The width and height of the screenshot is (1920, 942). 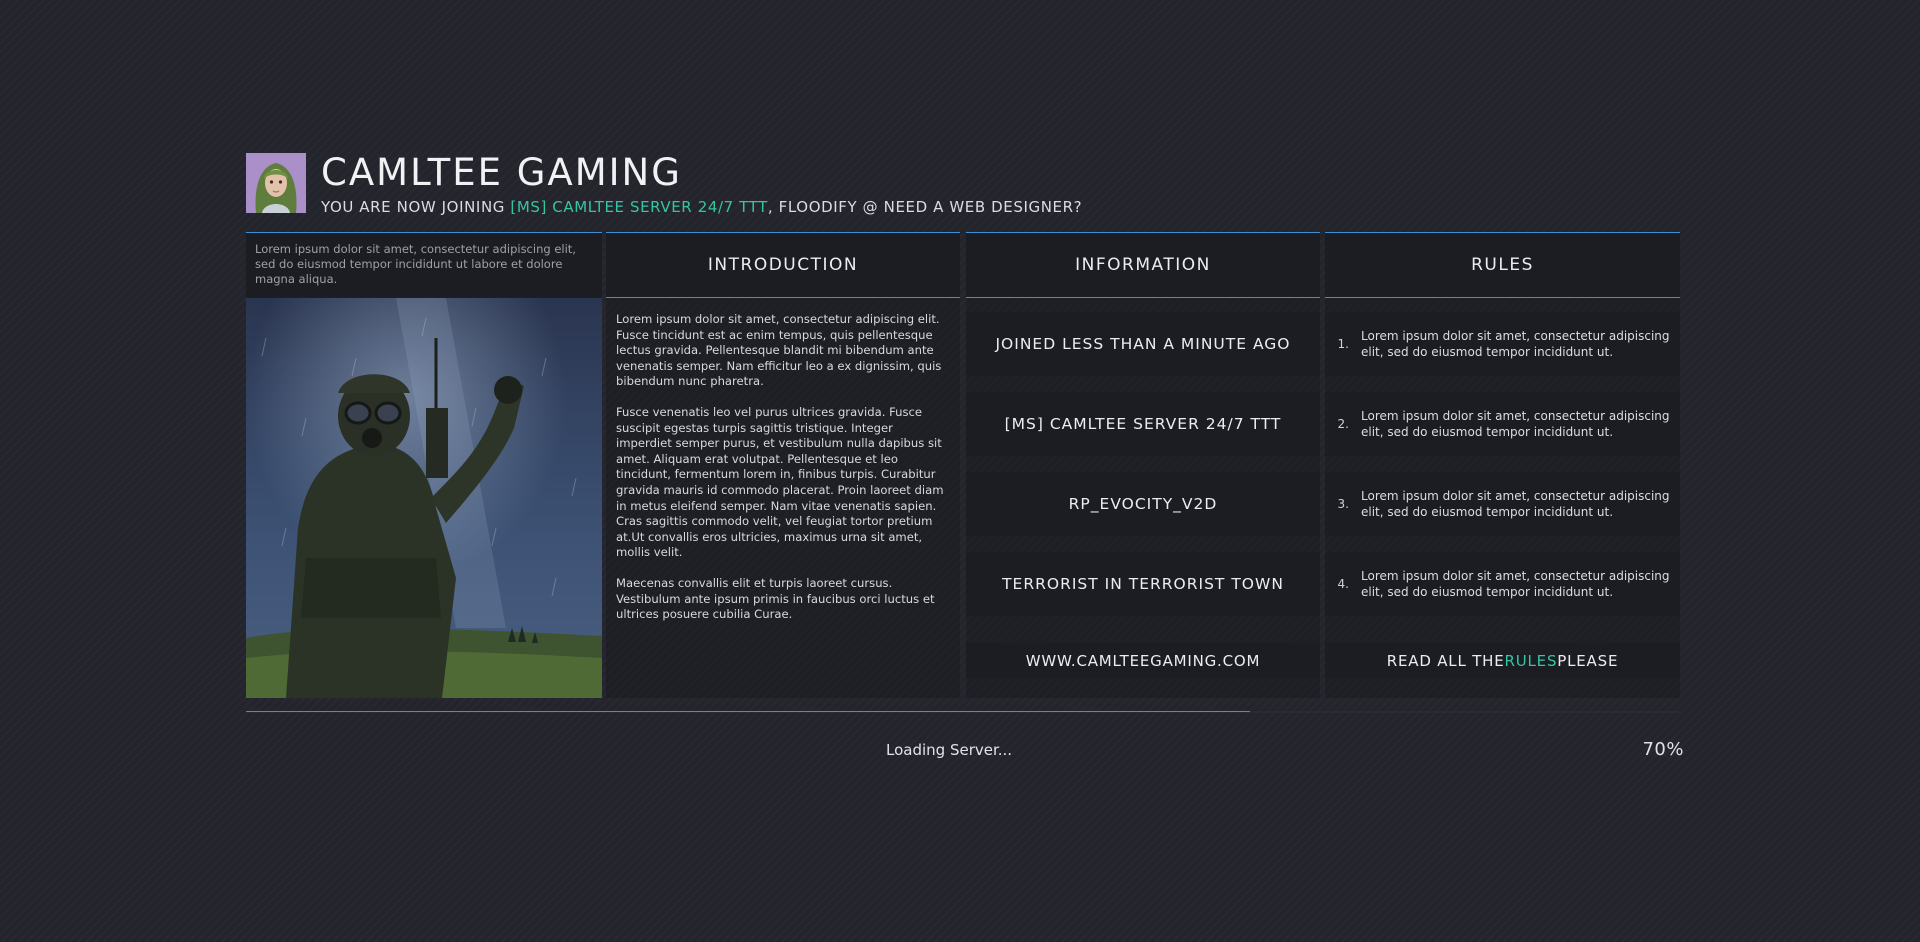 I want to click on rules-reminder-highlight: RULES, so click(x=1531, y=660).